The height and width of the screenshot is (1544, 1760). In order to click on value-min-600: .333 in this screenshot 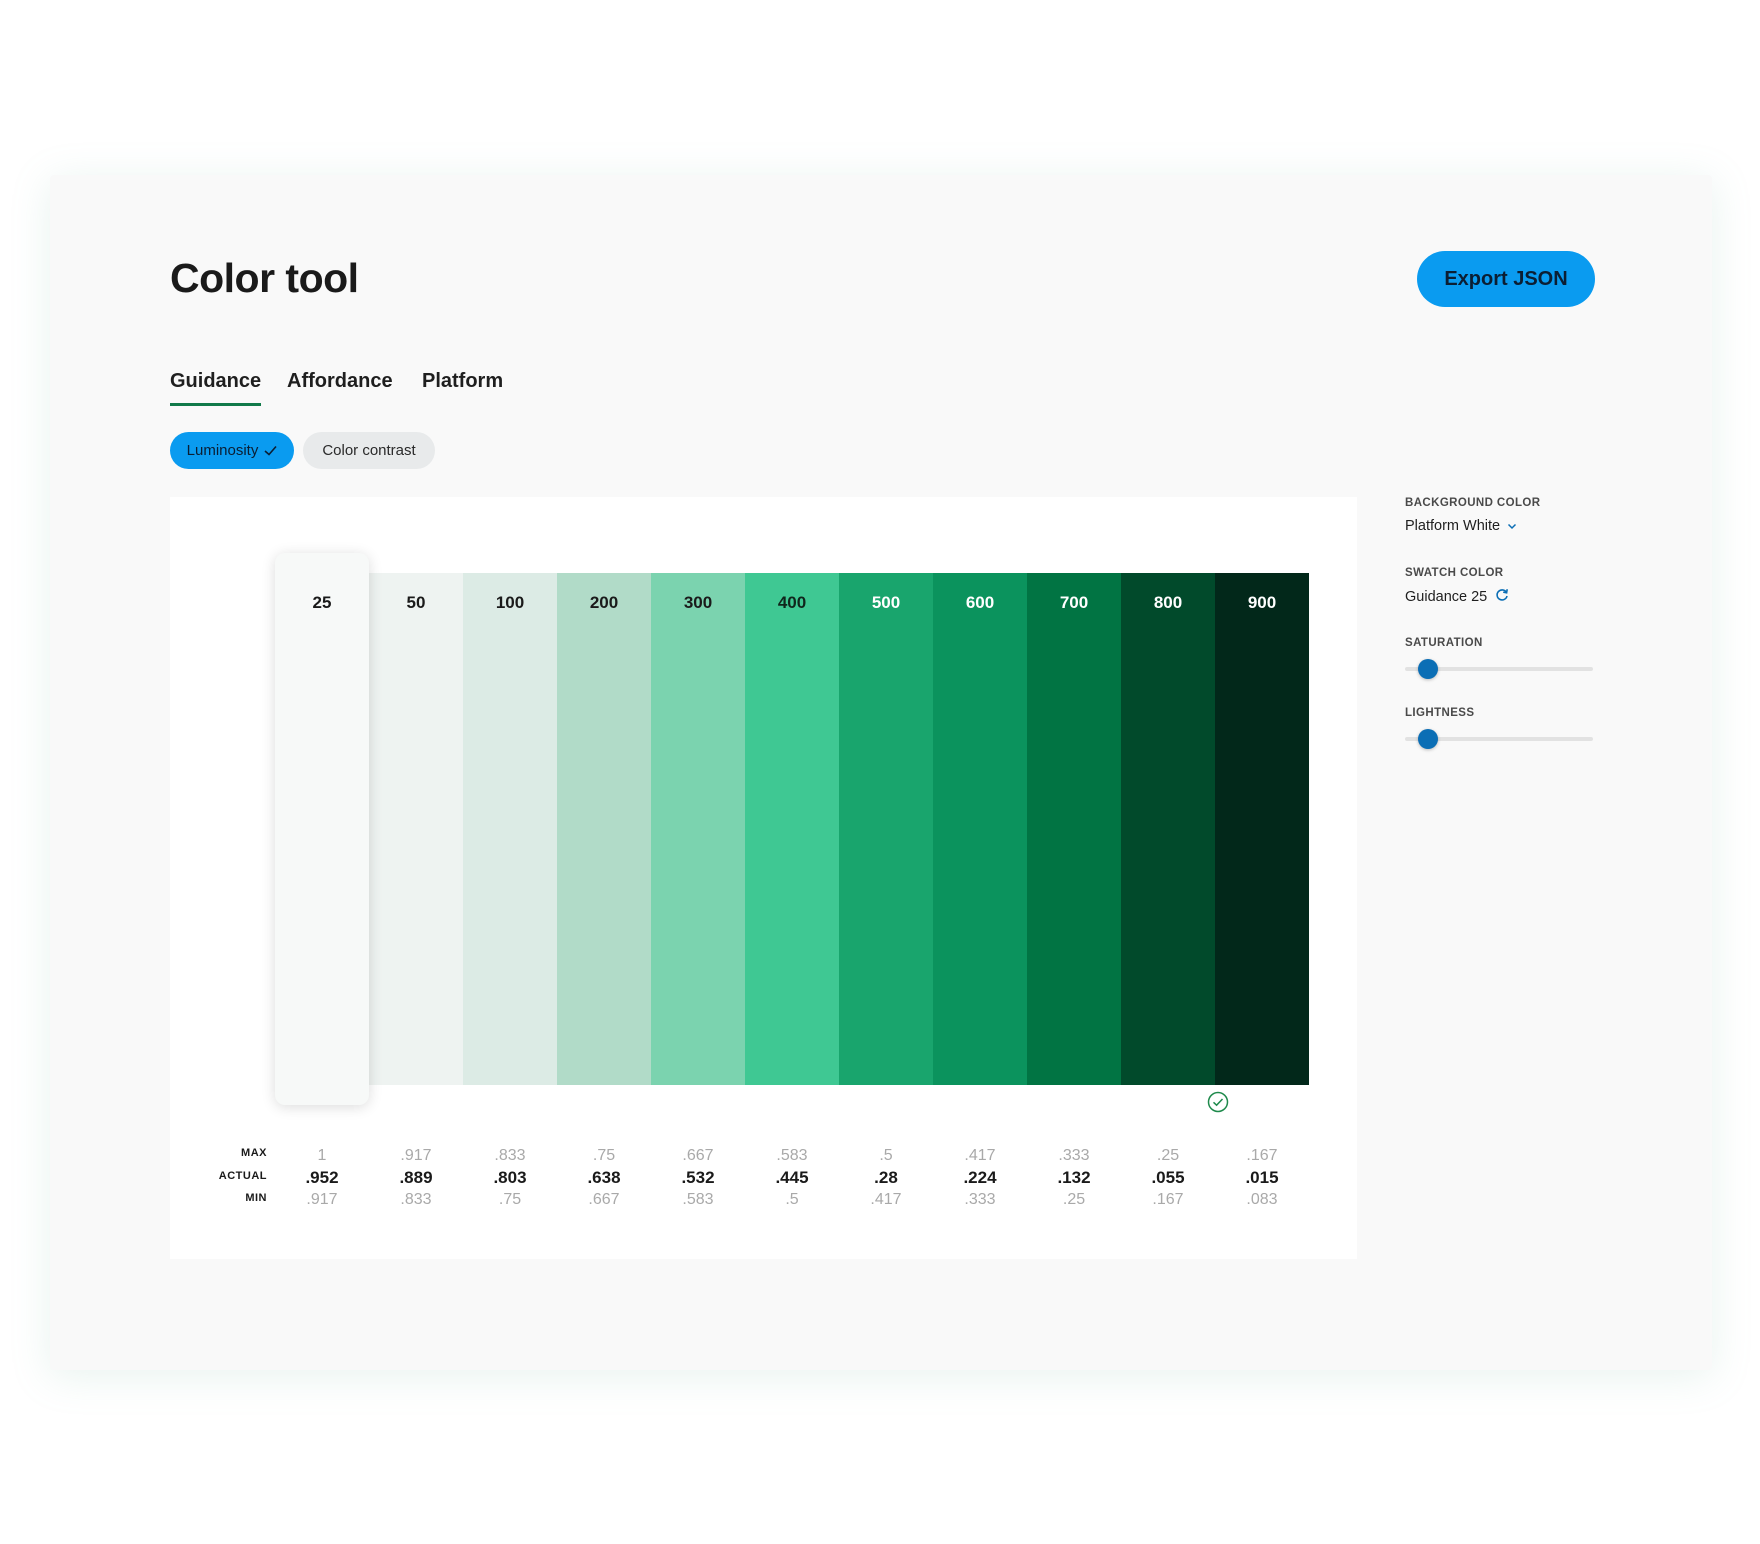, I will do `click(980, 1199)`.